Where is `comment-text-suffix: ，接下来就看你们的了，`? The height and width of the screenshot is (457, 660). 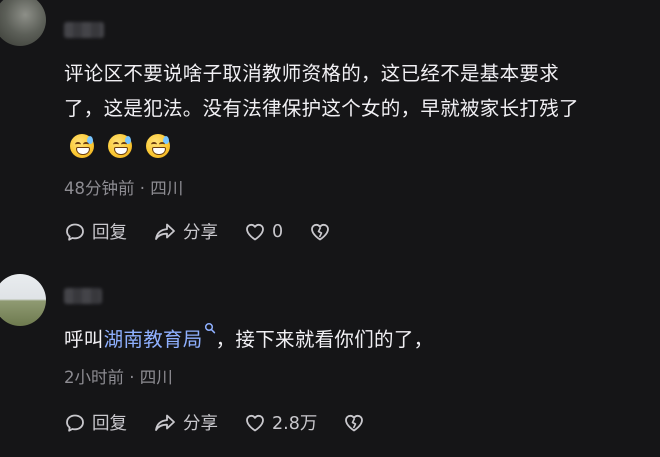
comment-text-suffix: ，接下来就看你们的了， is located at coordinates (324, 339).